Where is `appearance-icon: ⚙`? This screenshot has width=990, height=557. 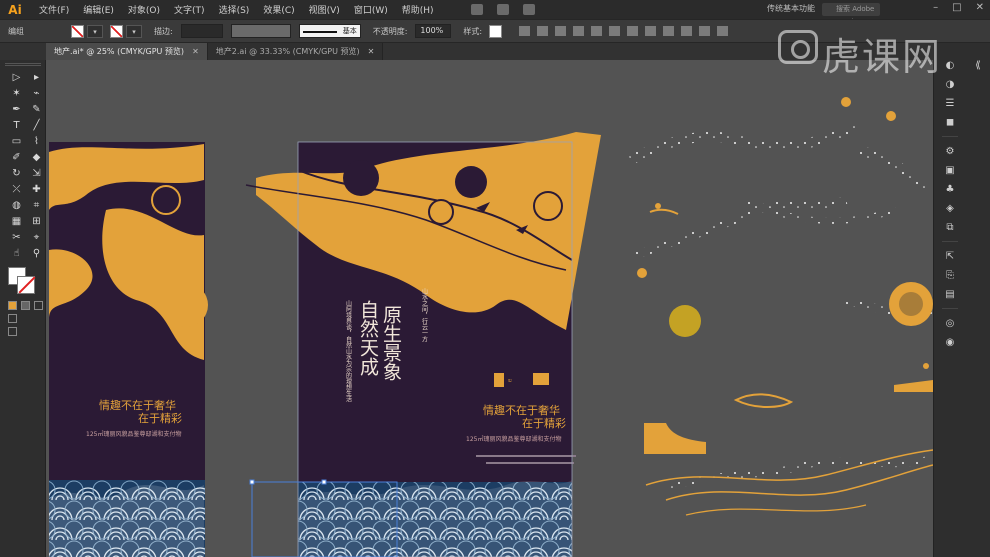
appearance-icon: ⚙ is located at coordinates (950, 151).